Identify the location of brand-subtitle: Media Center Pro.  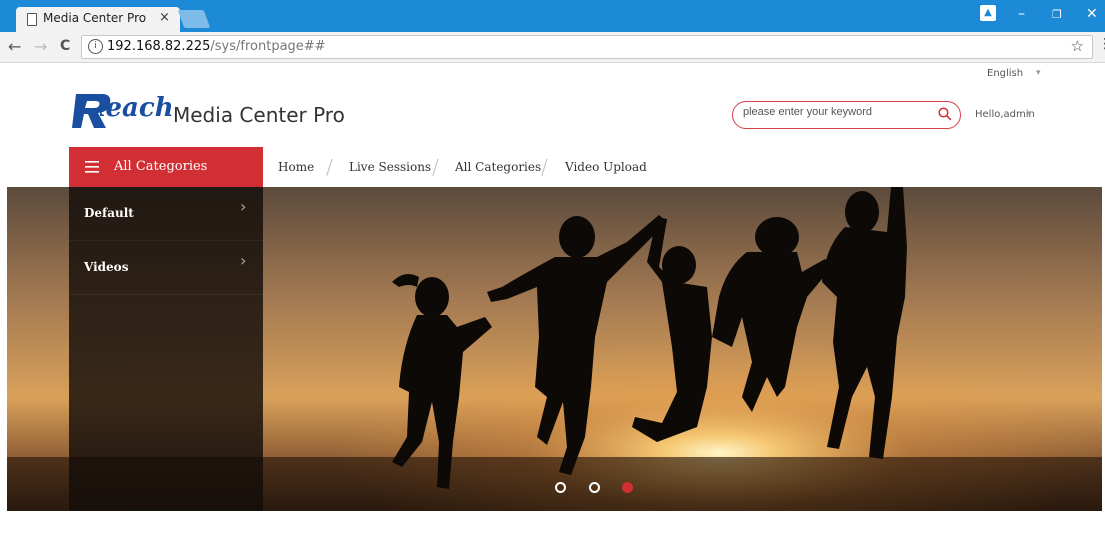
(259, 115).